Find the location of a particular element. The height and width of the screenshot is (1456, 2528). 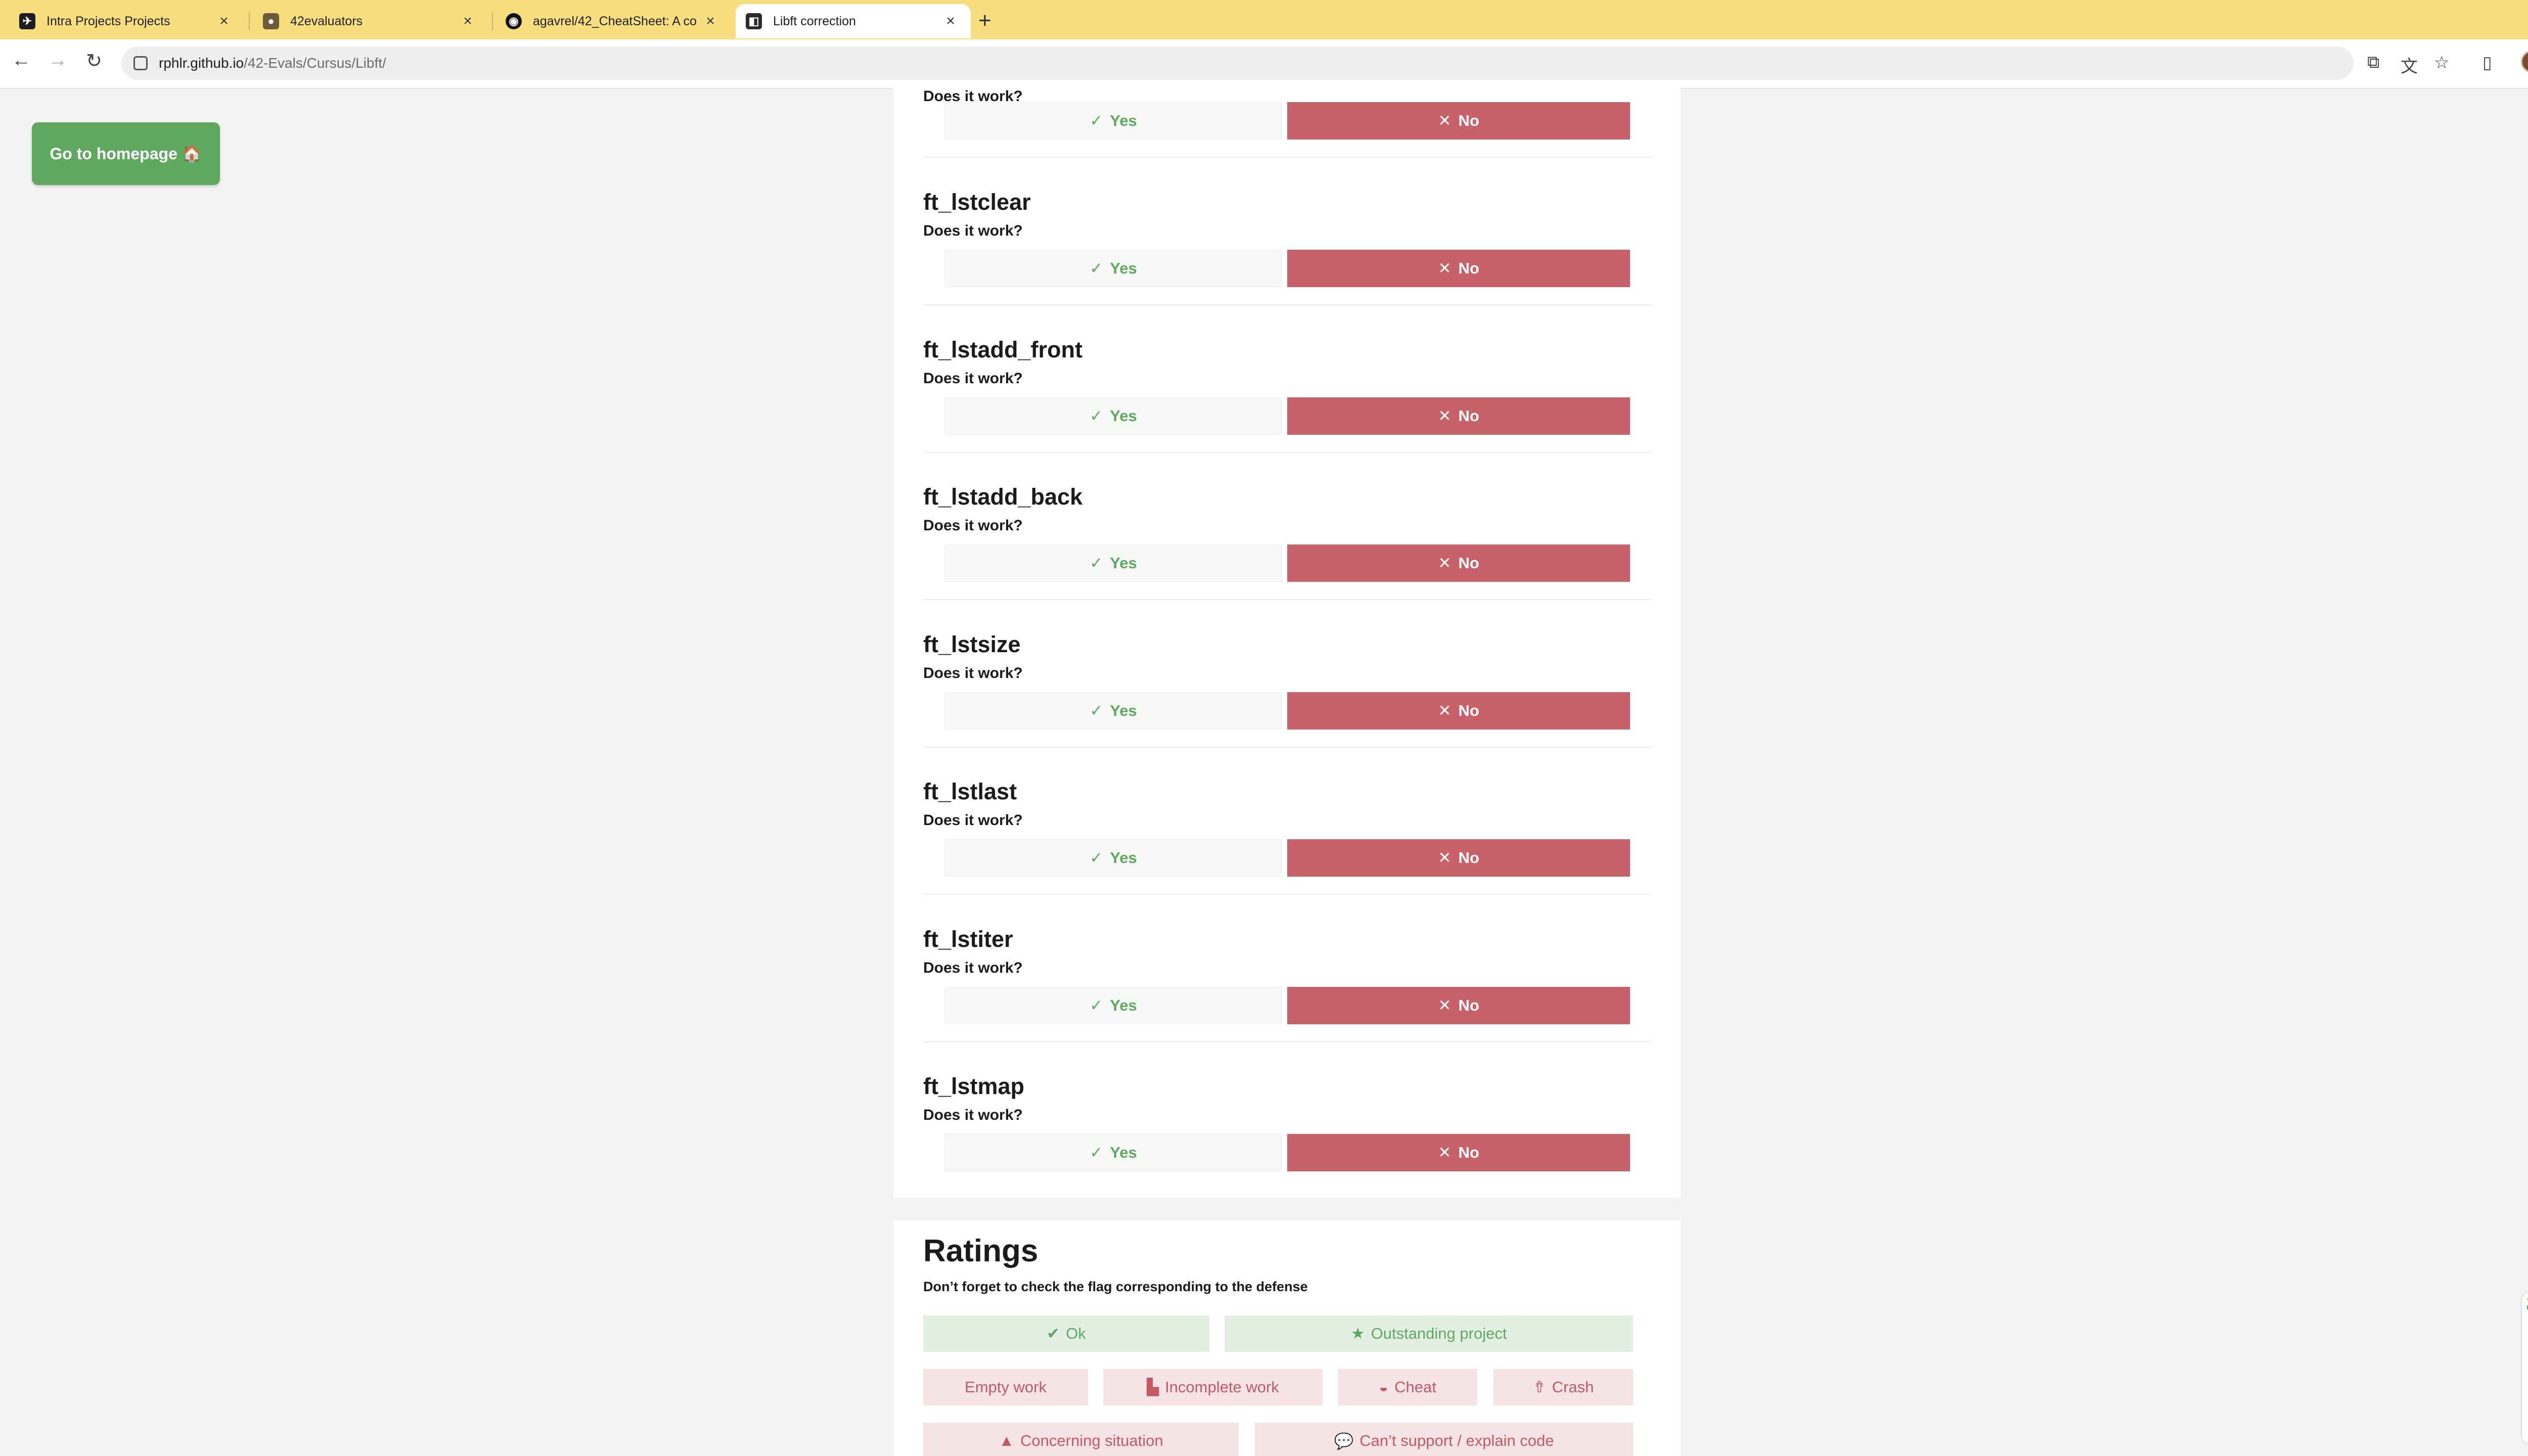

outstanding-label: Outstanding project is located at coordinates (1439, 1333).